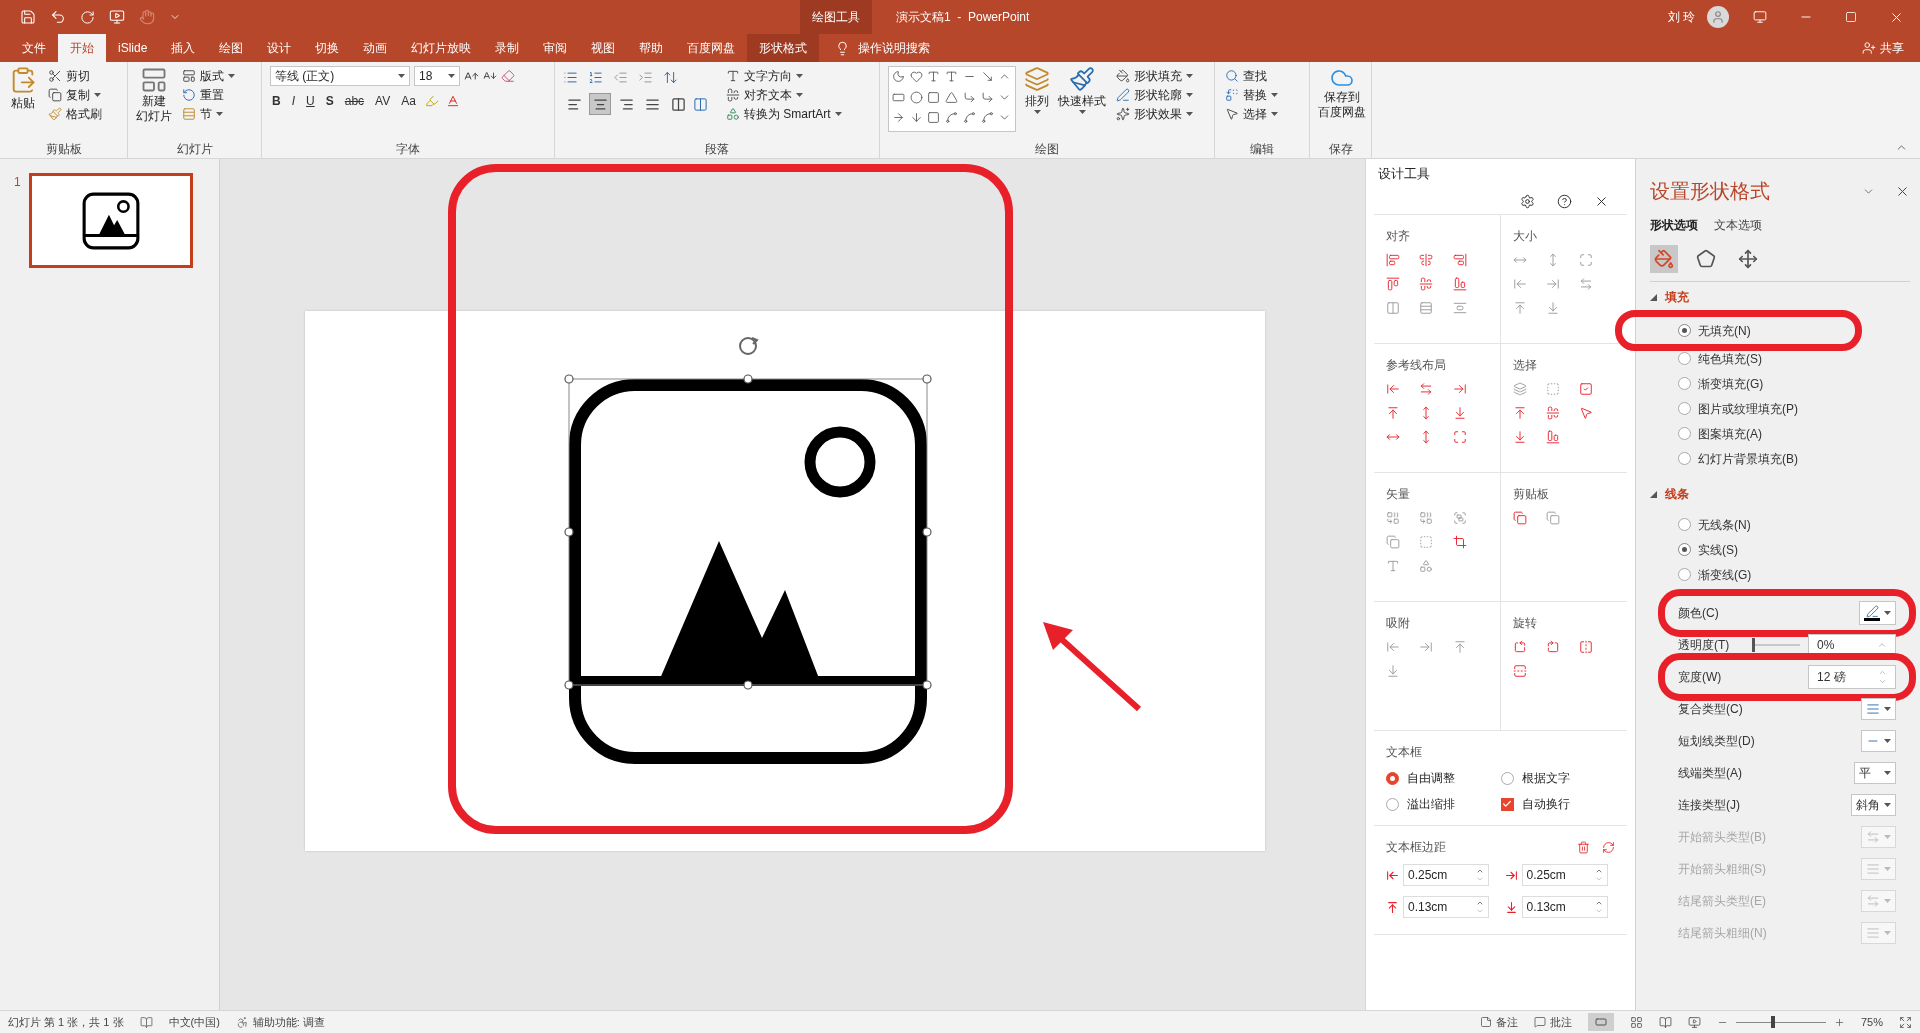 This screenshot has width=1920, height=1033. I want to click on pane-tab: 文本选项, so click(1738, 225).